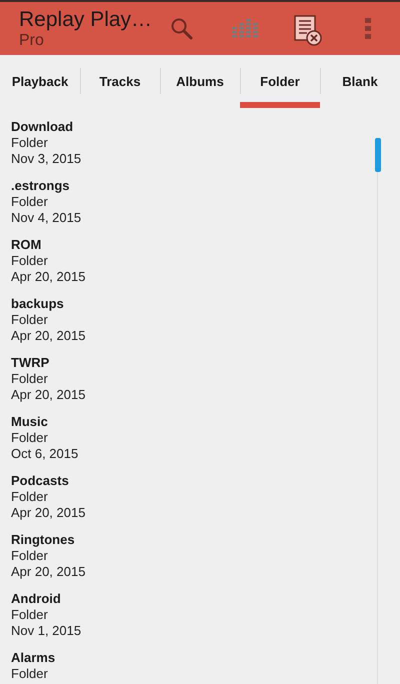 This screenshot has width=400, height=684. What do you see at coordinates (37, 304) in the screenshot?
I see `folder-name: backups` at bounding box center [37, 304].